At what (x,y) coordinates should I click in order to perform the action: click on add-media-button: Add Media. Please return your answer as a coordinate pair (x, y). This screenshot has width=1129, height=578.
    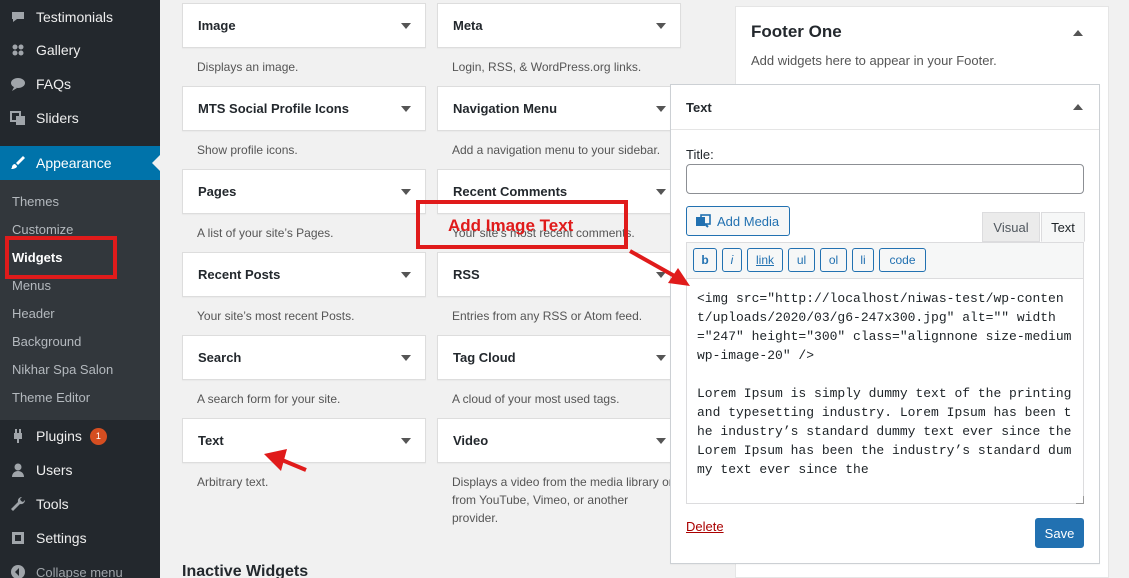
    Looking at the image, I should click on (738, 221).